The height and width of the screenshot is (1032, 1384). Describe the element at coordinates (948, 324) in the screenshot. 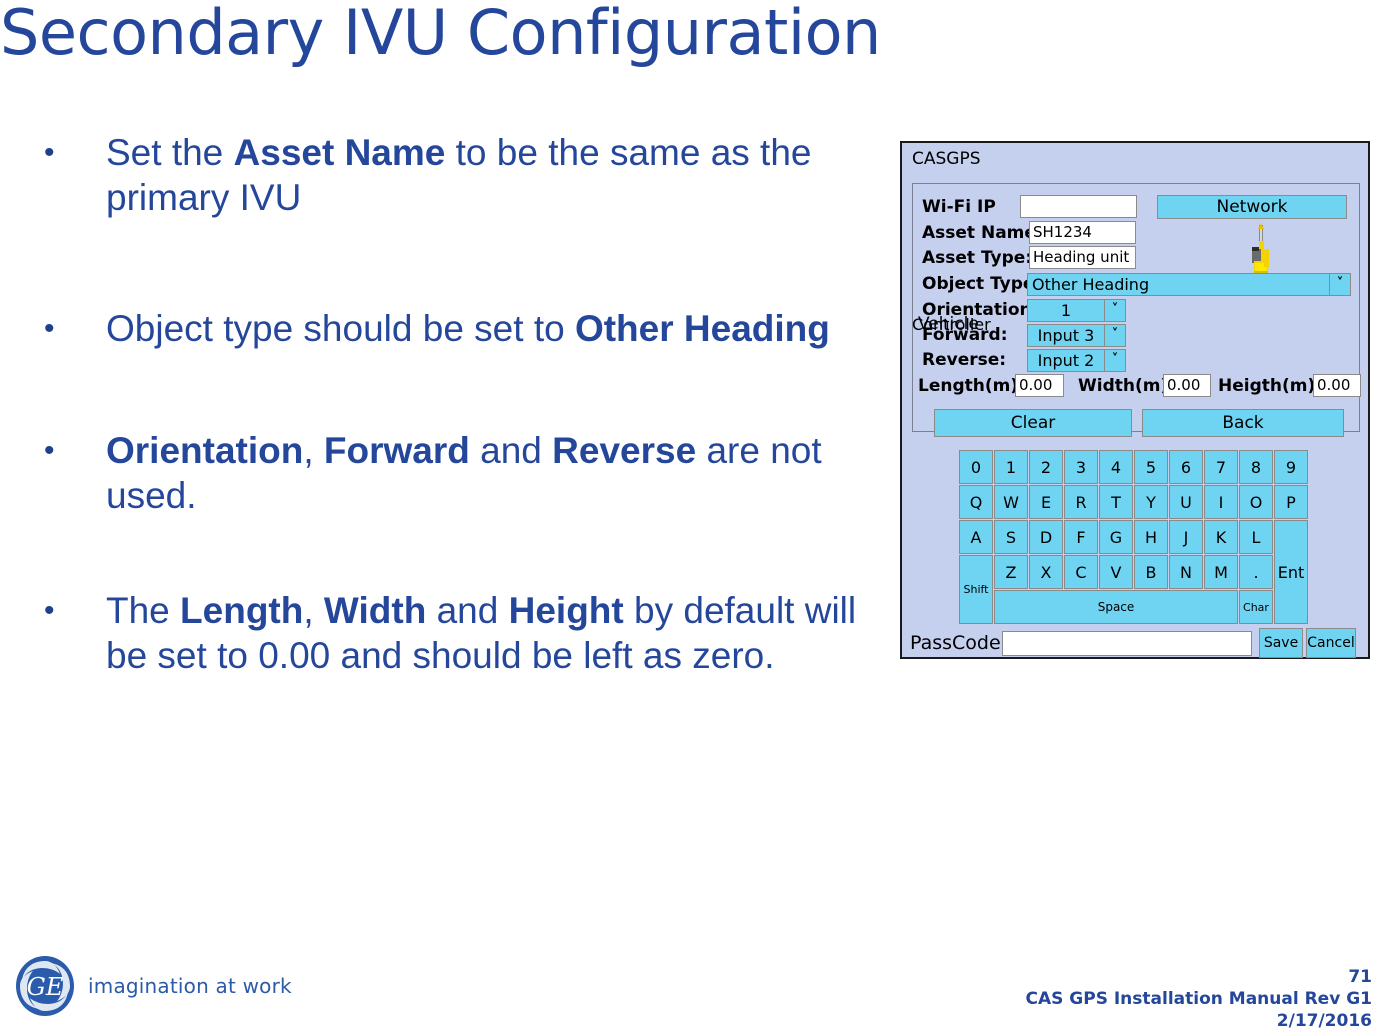

I see `group-label-vehicle: Vehicle` at that location.